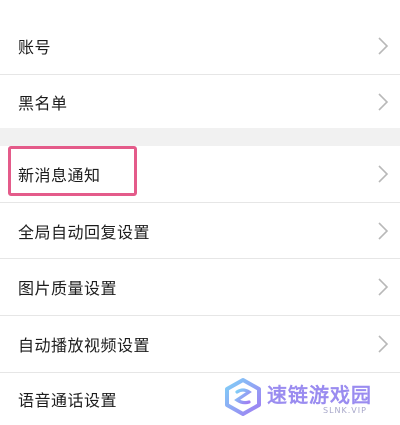  What do you see at coordinates (43, 103) in the screenshot?
I see `settings-item-label: 黑名单` at bounding box center [43, 103].